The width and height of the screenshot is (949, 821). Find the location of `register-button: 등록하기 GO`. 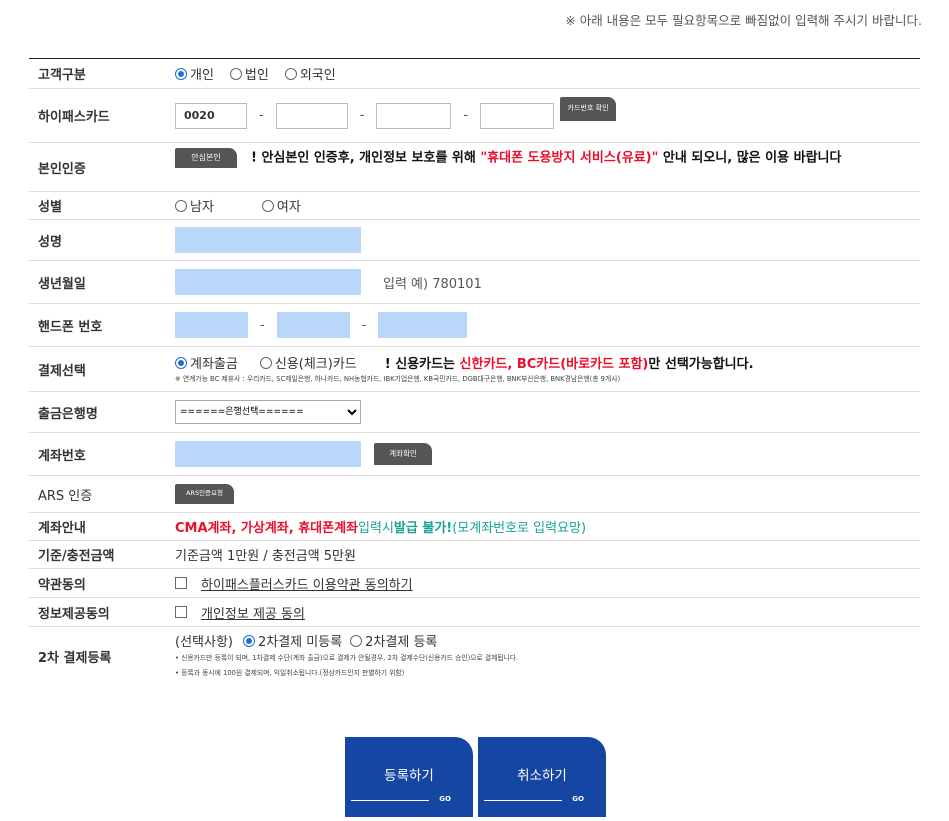

register-button: 등록하기 GO is located at coordinates (409, 777).